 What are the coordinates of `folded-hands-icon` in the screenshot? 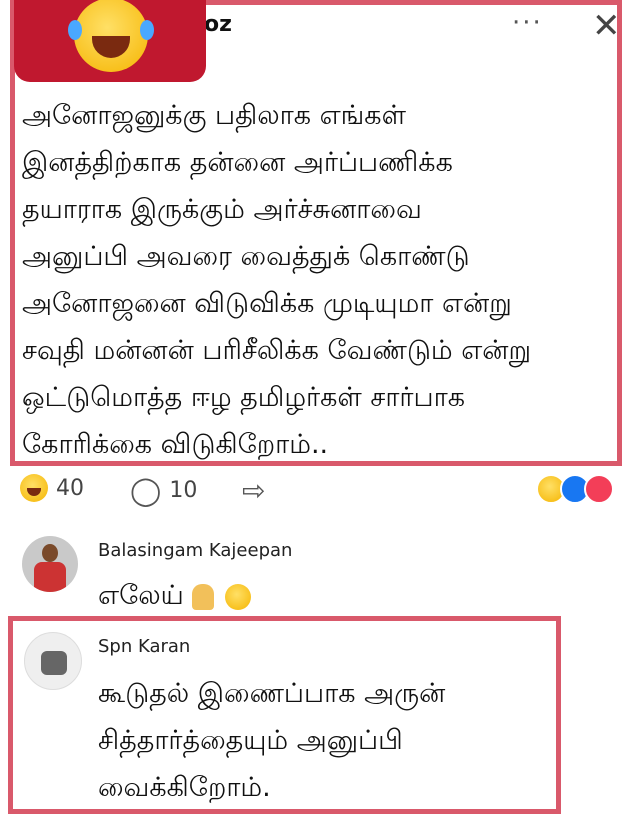 It's located at (203, 596).